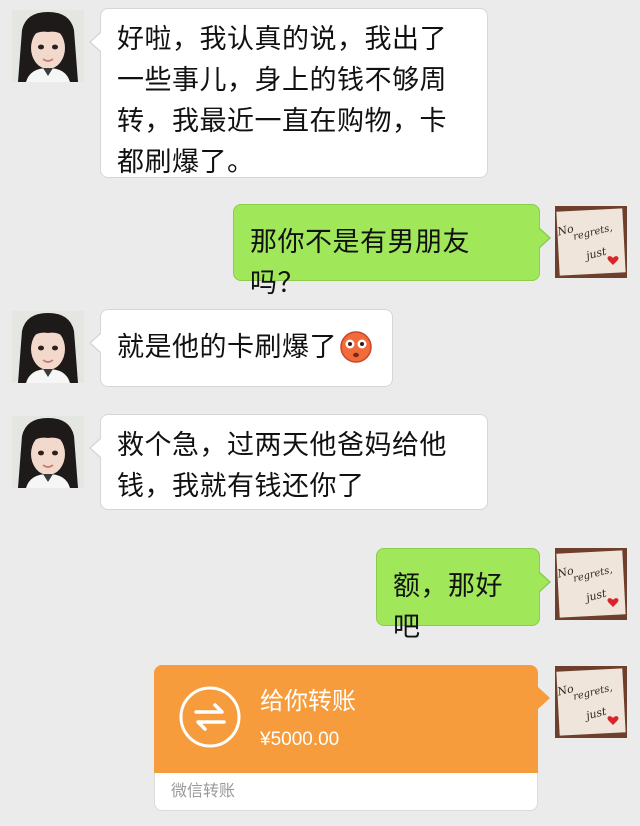 This screenshot has width=640, height=826. What do you see at coordinates (346, 719) in the screenshot?
I see `transfer-card-header: 给你转账 ¥5000.00` at bounding box center [346, 719].